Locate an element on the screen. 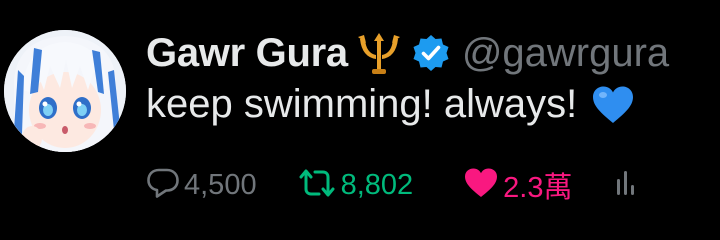 The width and height of the screenshot is (720, 240). views-button is located at coordinates (624, 185).